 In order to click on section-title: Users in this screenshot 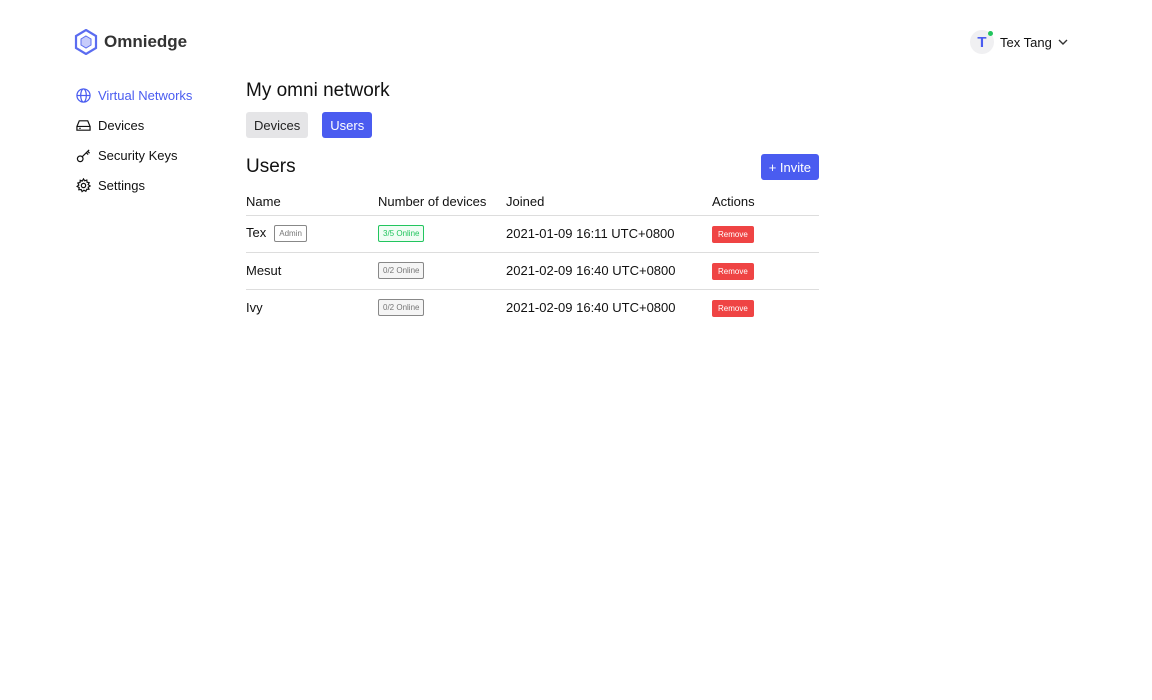, I will do `click(271, 166)`.